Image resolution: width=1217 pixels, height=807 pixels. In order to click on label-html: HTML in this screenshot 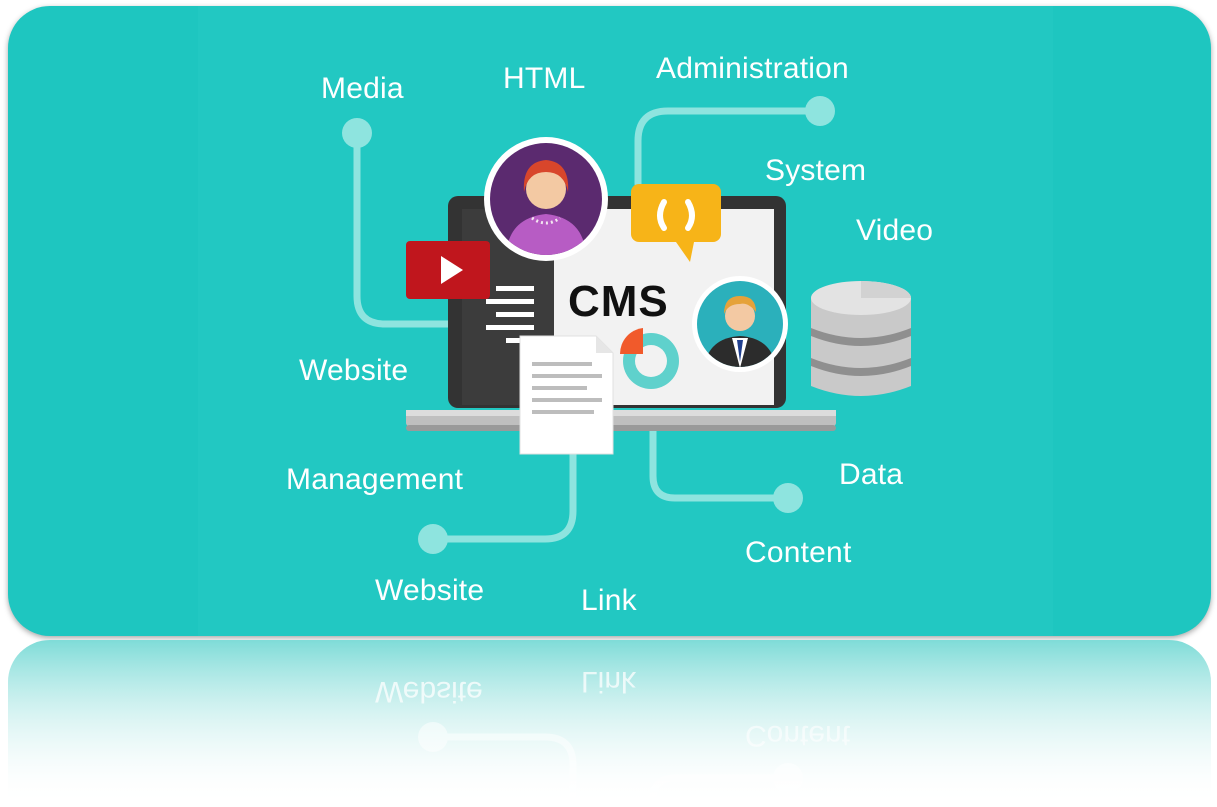, I will do `click(544, 78)`.